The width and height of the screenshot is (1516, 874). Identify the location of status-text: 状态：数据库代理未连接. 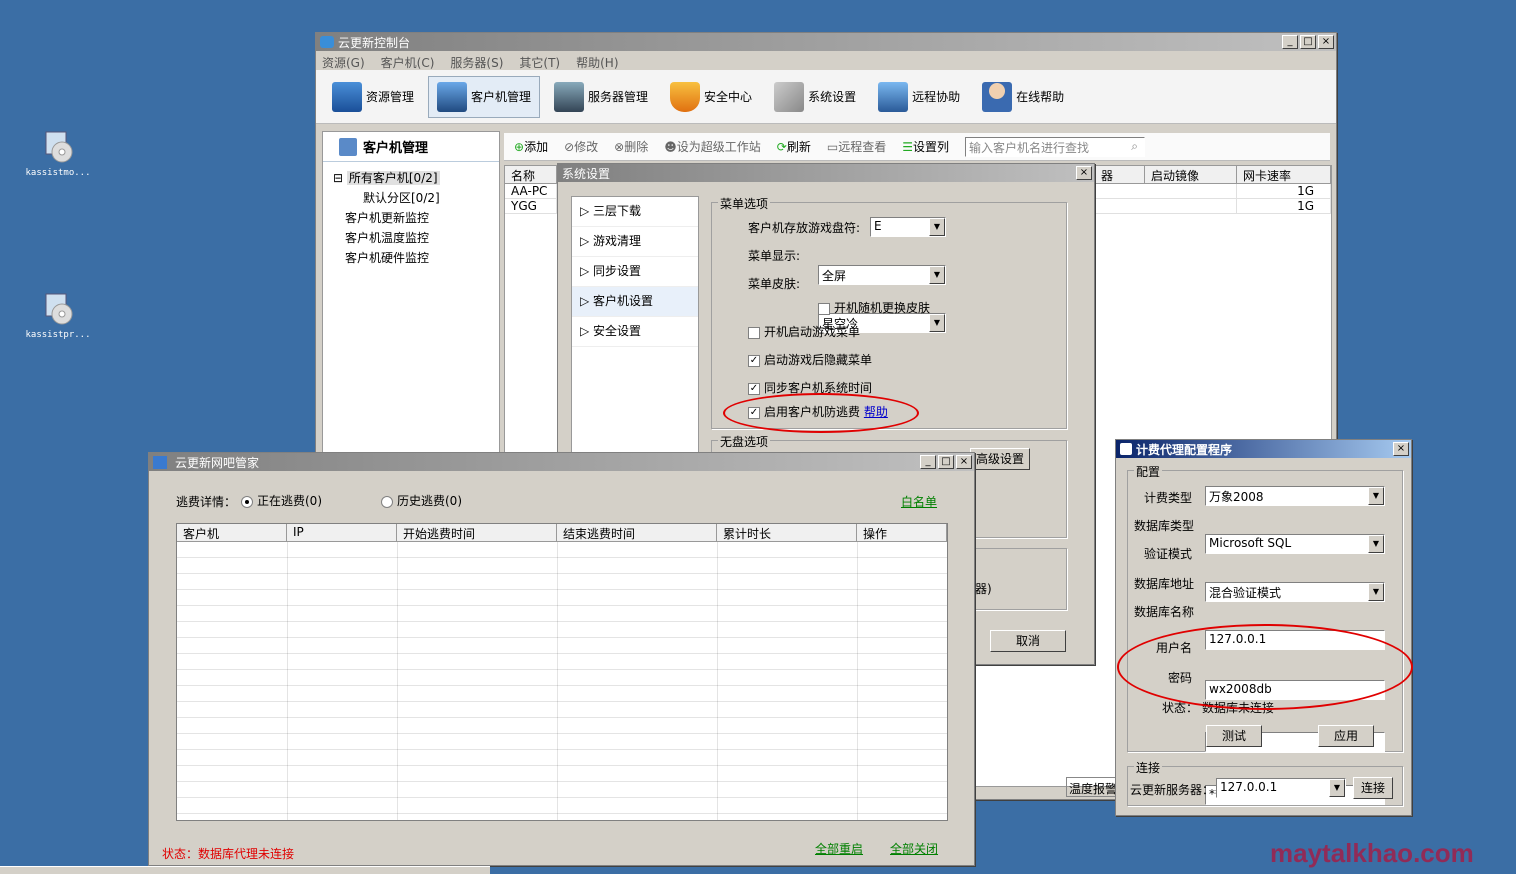
(228, 854).